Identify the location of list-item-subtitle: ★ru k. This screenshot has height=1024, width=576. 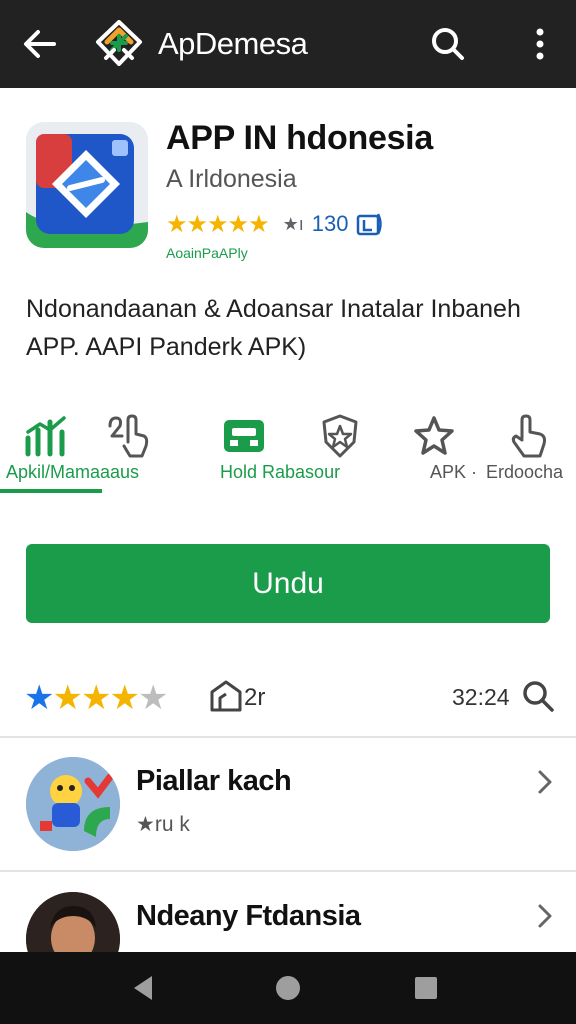
(163, 824).